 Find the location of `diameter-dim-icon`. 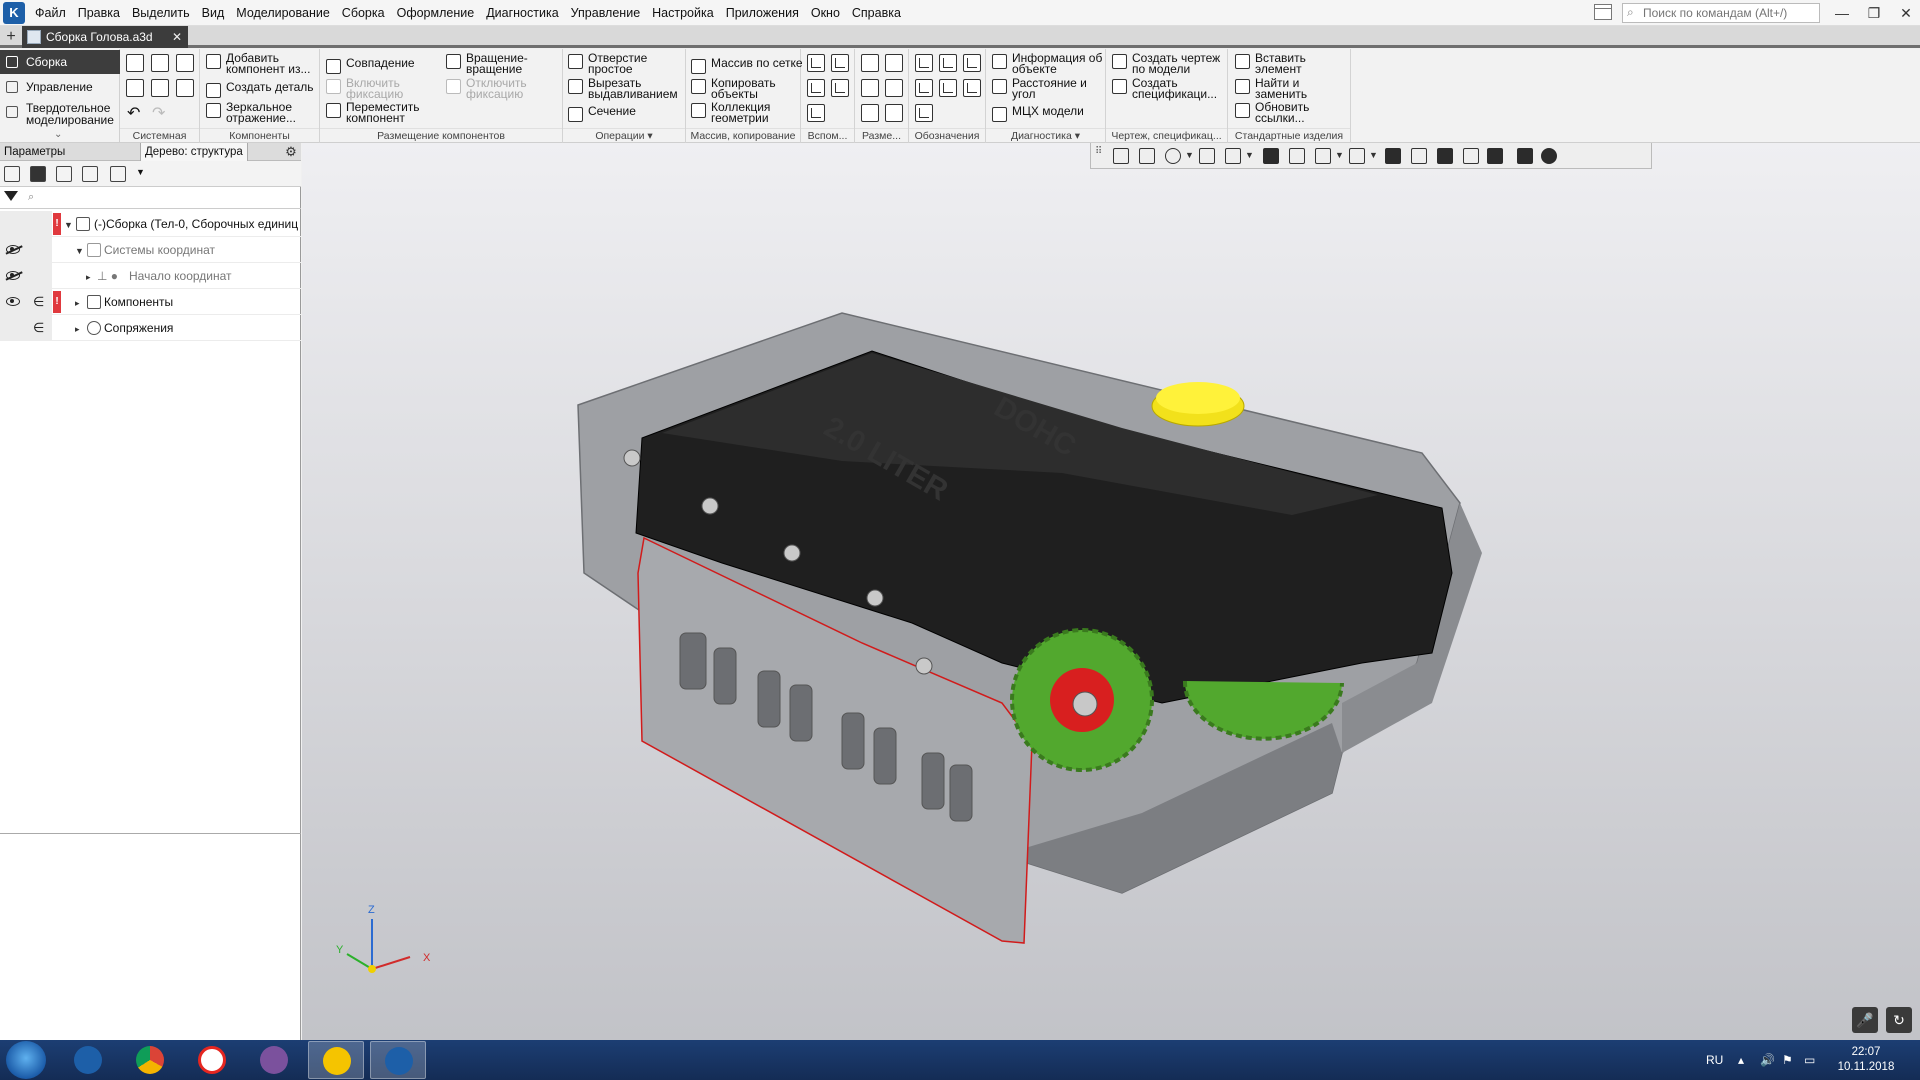

diameter-dim-icon is located at coordinates (870, 88).